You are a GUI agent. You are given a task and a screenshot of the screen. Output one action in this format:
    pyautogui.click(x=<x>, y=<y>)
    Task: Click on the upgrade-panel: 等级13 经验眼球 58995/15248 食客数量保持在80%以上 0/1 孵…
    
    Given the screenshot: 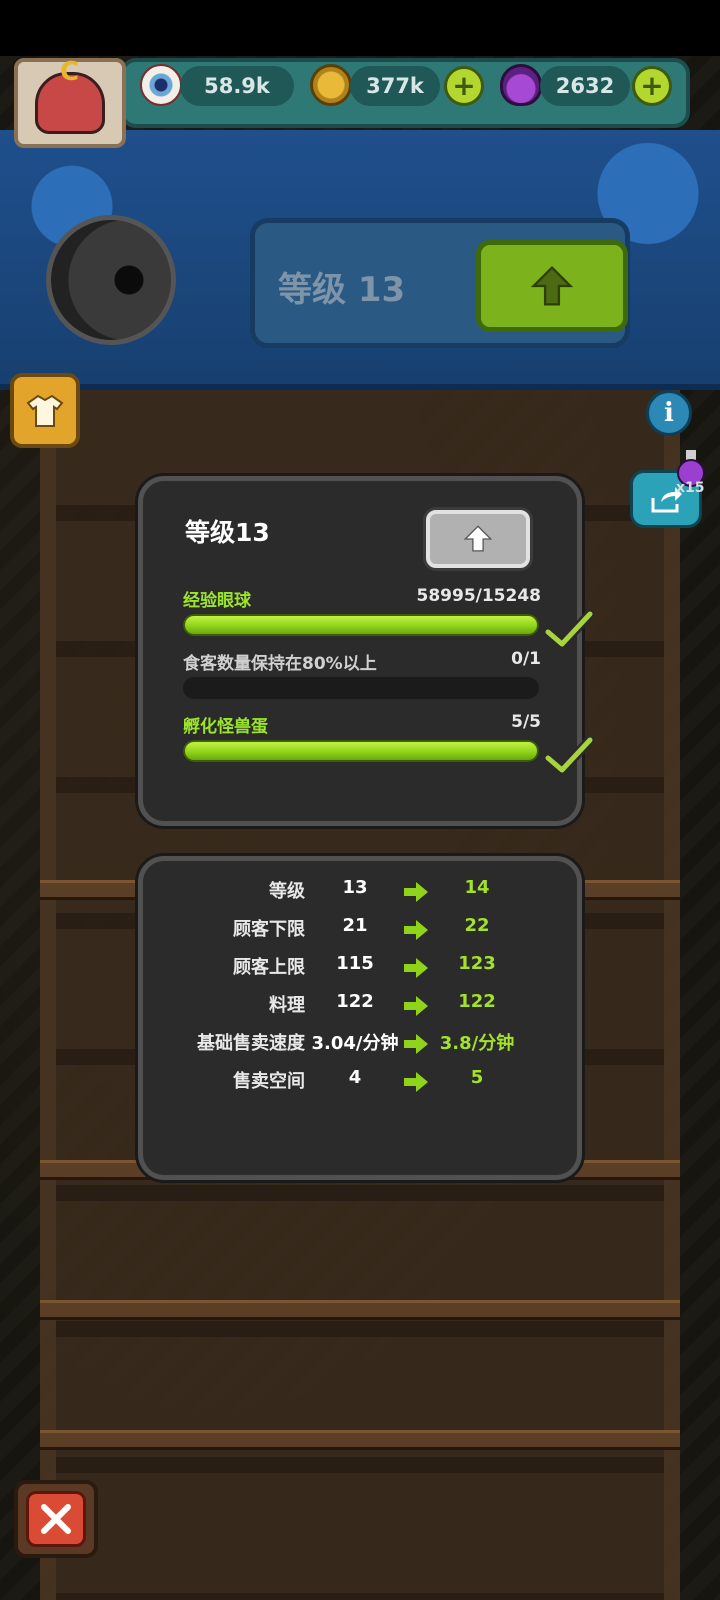 What is the action you would take?
    pyautogui.click(x=360, y=651)
    